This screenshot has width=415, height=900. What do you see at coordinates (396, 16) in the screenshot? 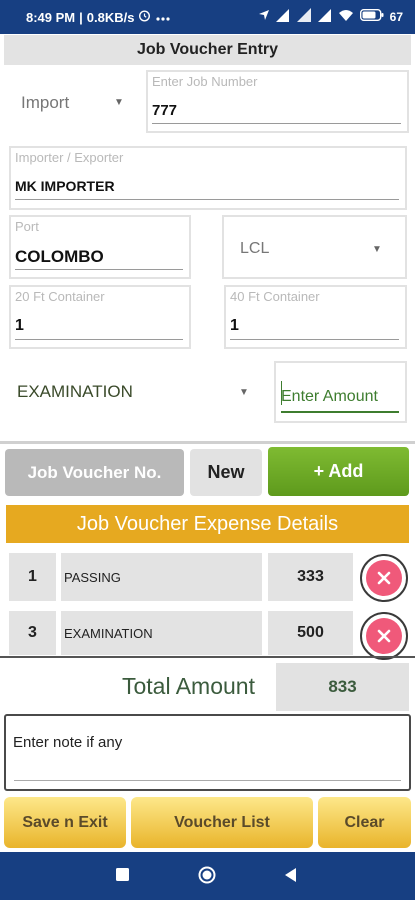
I see `battery-percent: 67` at bounding box center [396, 16].